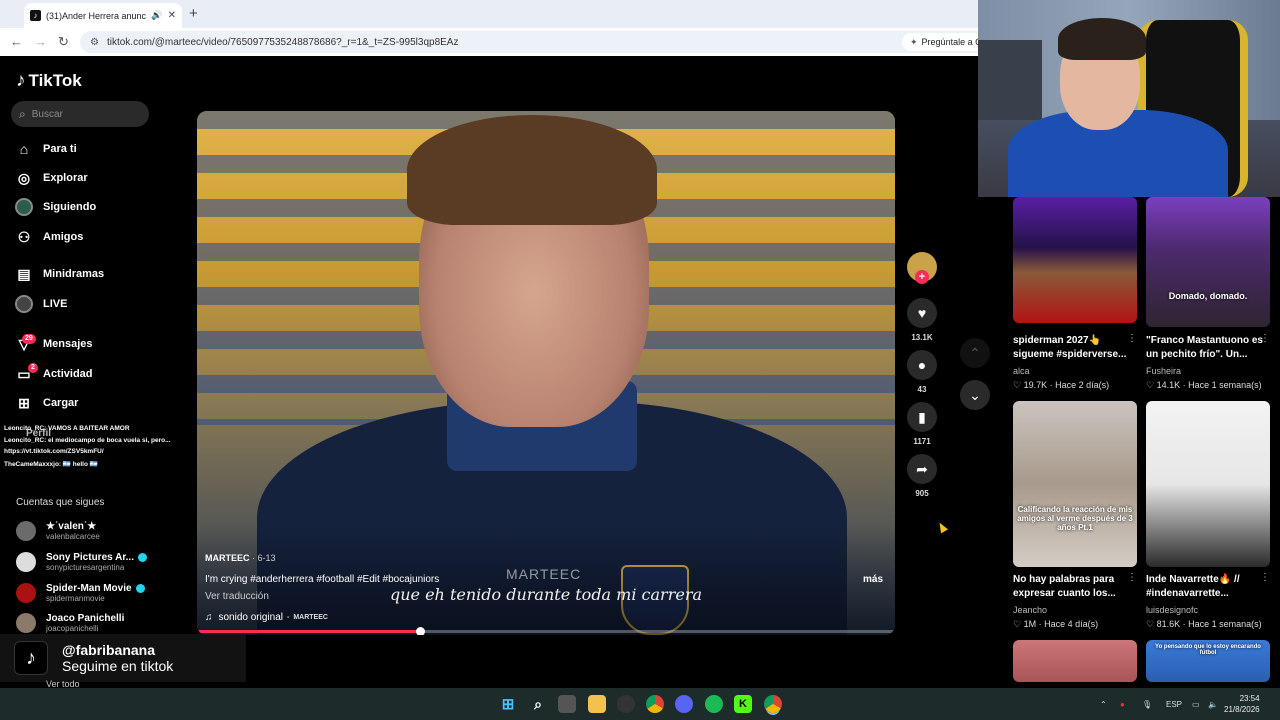  Describe the element at coordinates (1174, 704) in the screenshot. I see `language-indicator: ESP` at that location.